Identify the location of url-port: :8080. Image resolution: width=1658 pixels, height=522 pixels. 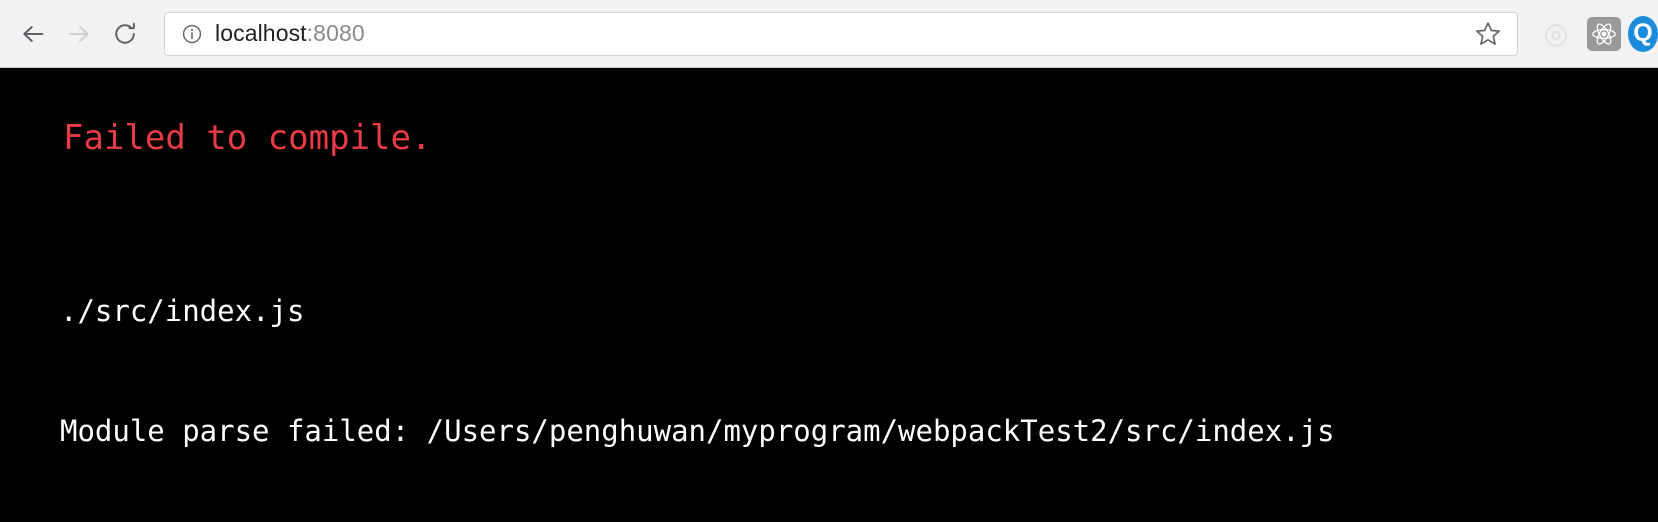
(335, 33).